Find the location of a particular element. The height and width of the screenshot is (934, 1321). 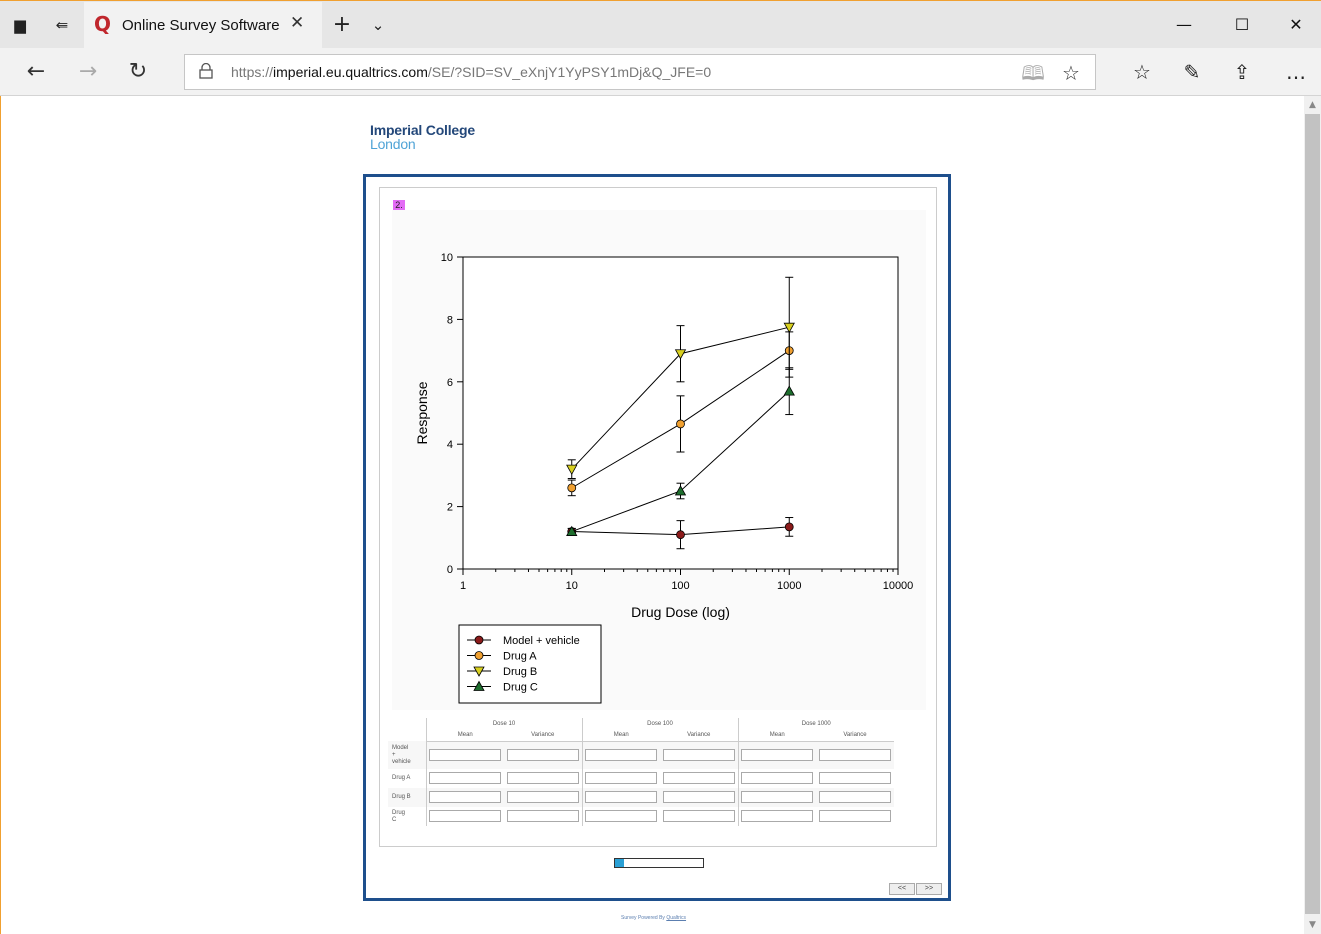

favorites-hub-icon: ☆ is located at coordinates (1142, 72).